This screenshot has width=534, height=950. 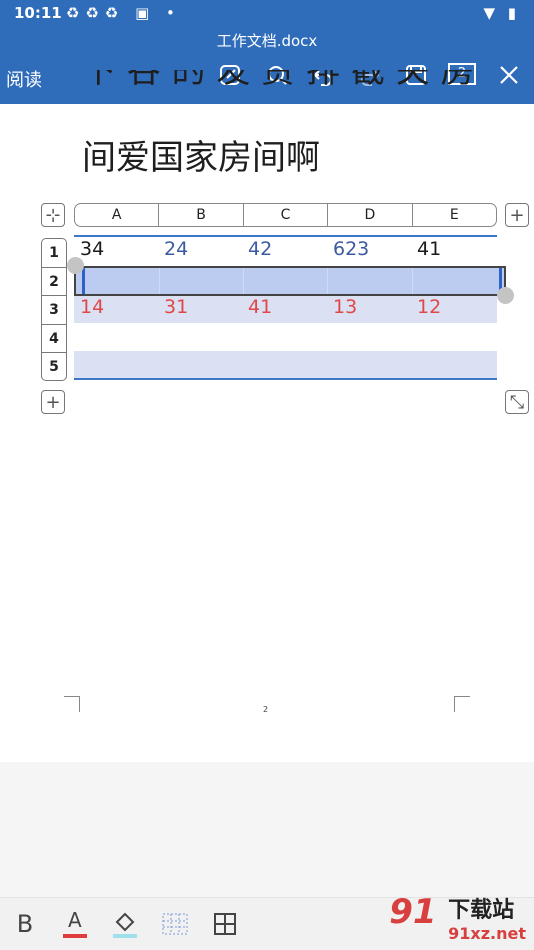 What do you see at coordinates (517, 215) in the screenshot?
I see `add-column-icon: +` at bounding box center [517, 215].